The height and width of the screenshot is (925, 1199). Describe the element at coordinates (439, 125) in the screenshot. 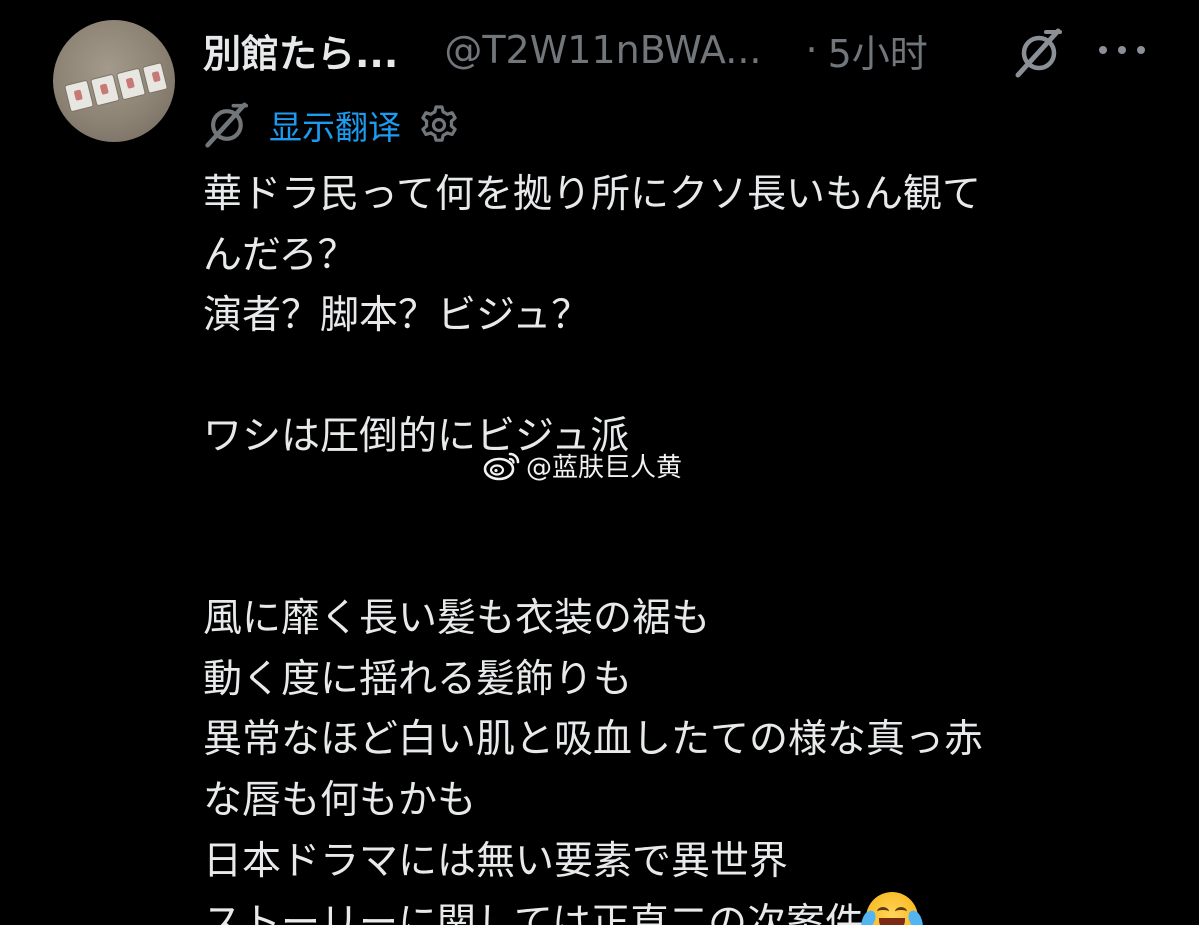

I see `gear-icon` at that location.